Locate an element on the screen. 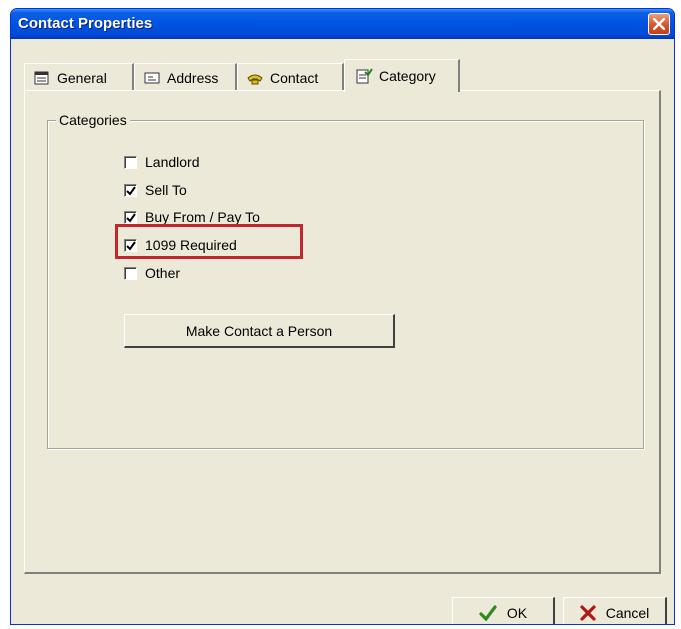 This screenshot has width=681, height=629. checkbox-sell-to: Sell To is located at coordinates (155, 190).